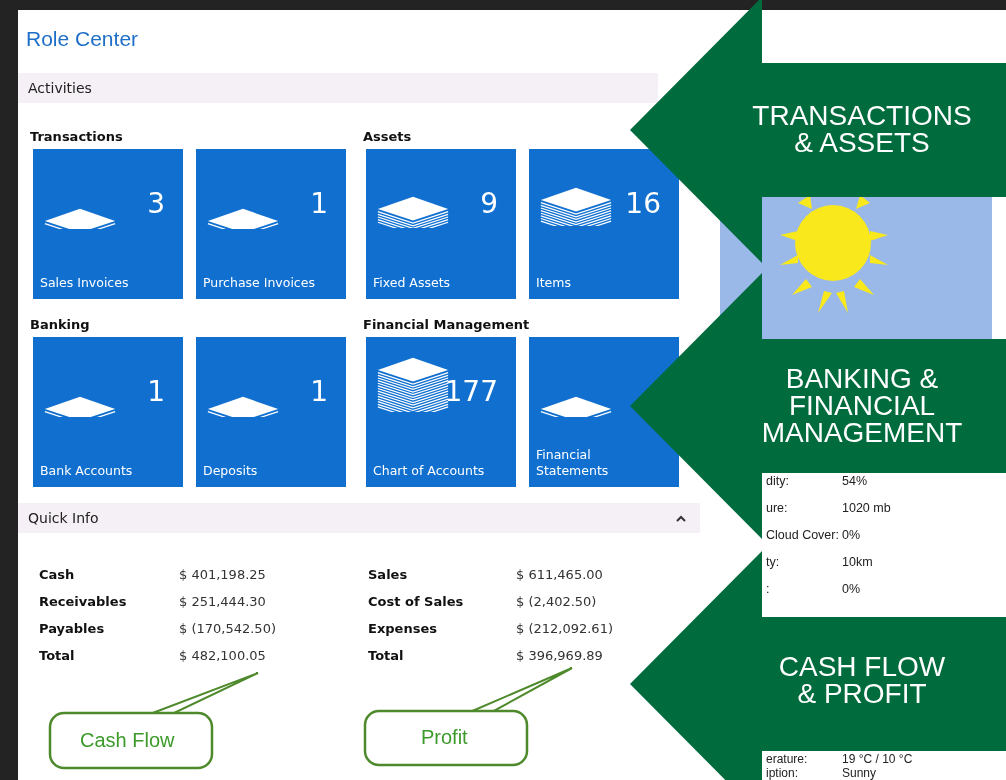  What do you see at coordinates (777, 509) in the screenshot?
I see `weather-label: ure:` at bounding box center [777, 509].